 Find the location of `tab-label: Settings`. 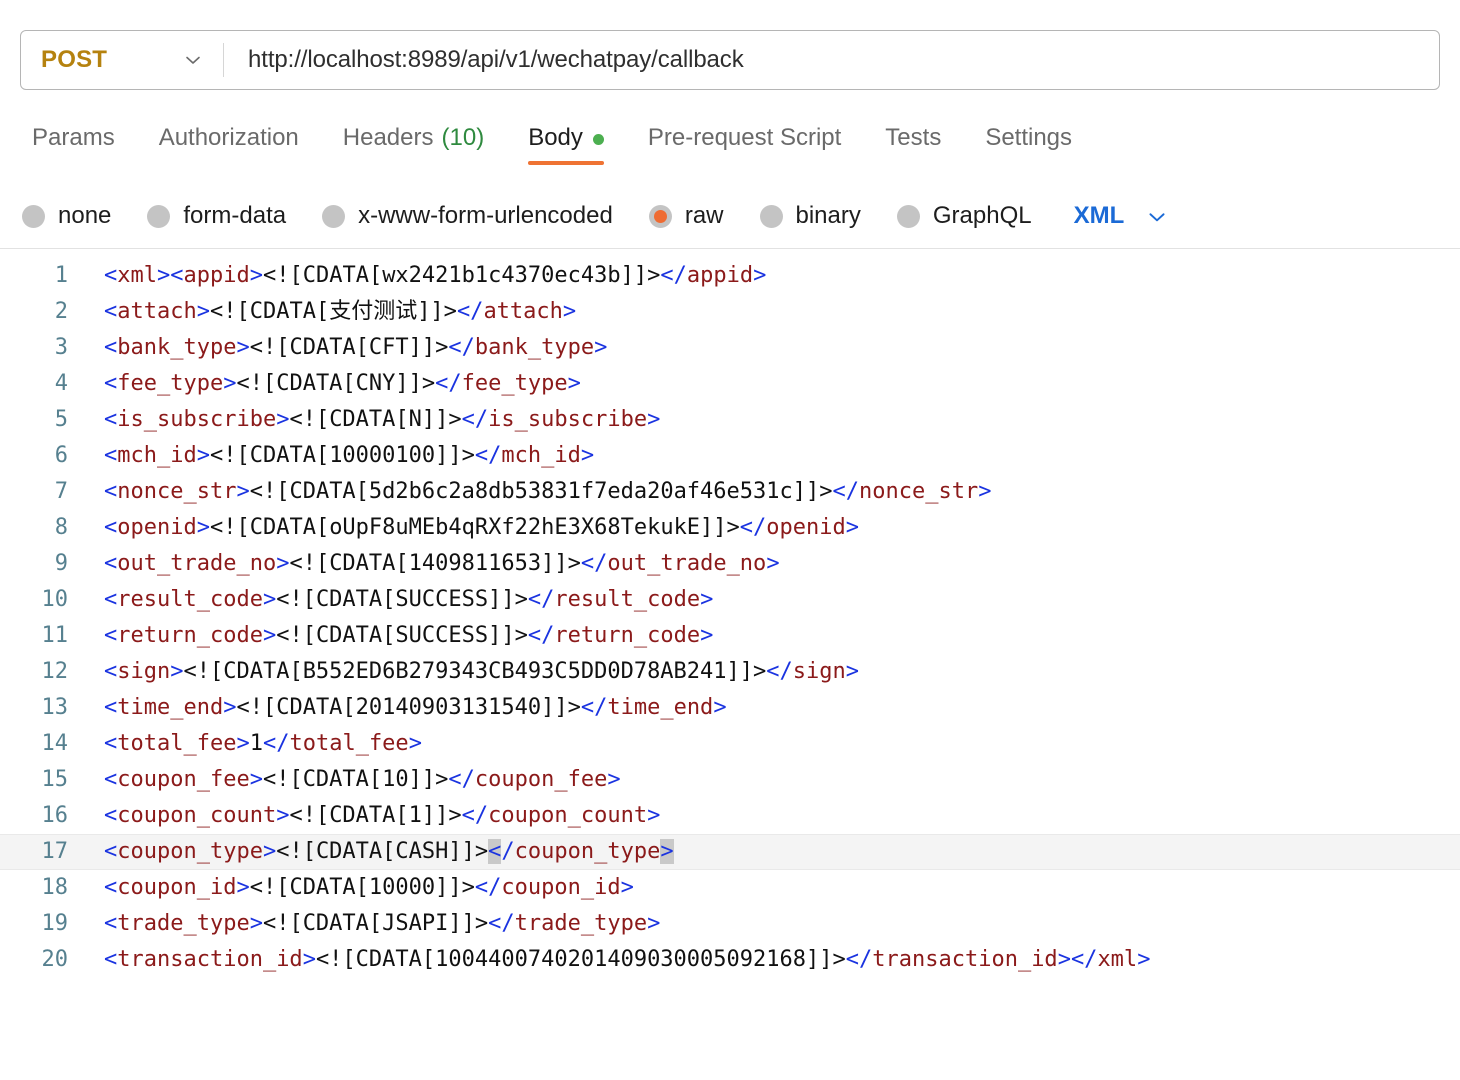

tab-label: Settings is located at coordinates (1029, 137).